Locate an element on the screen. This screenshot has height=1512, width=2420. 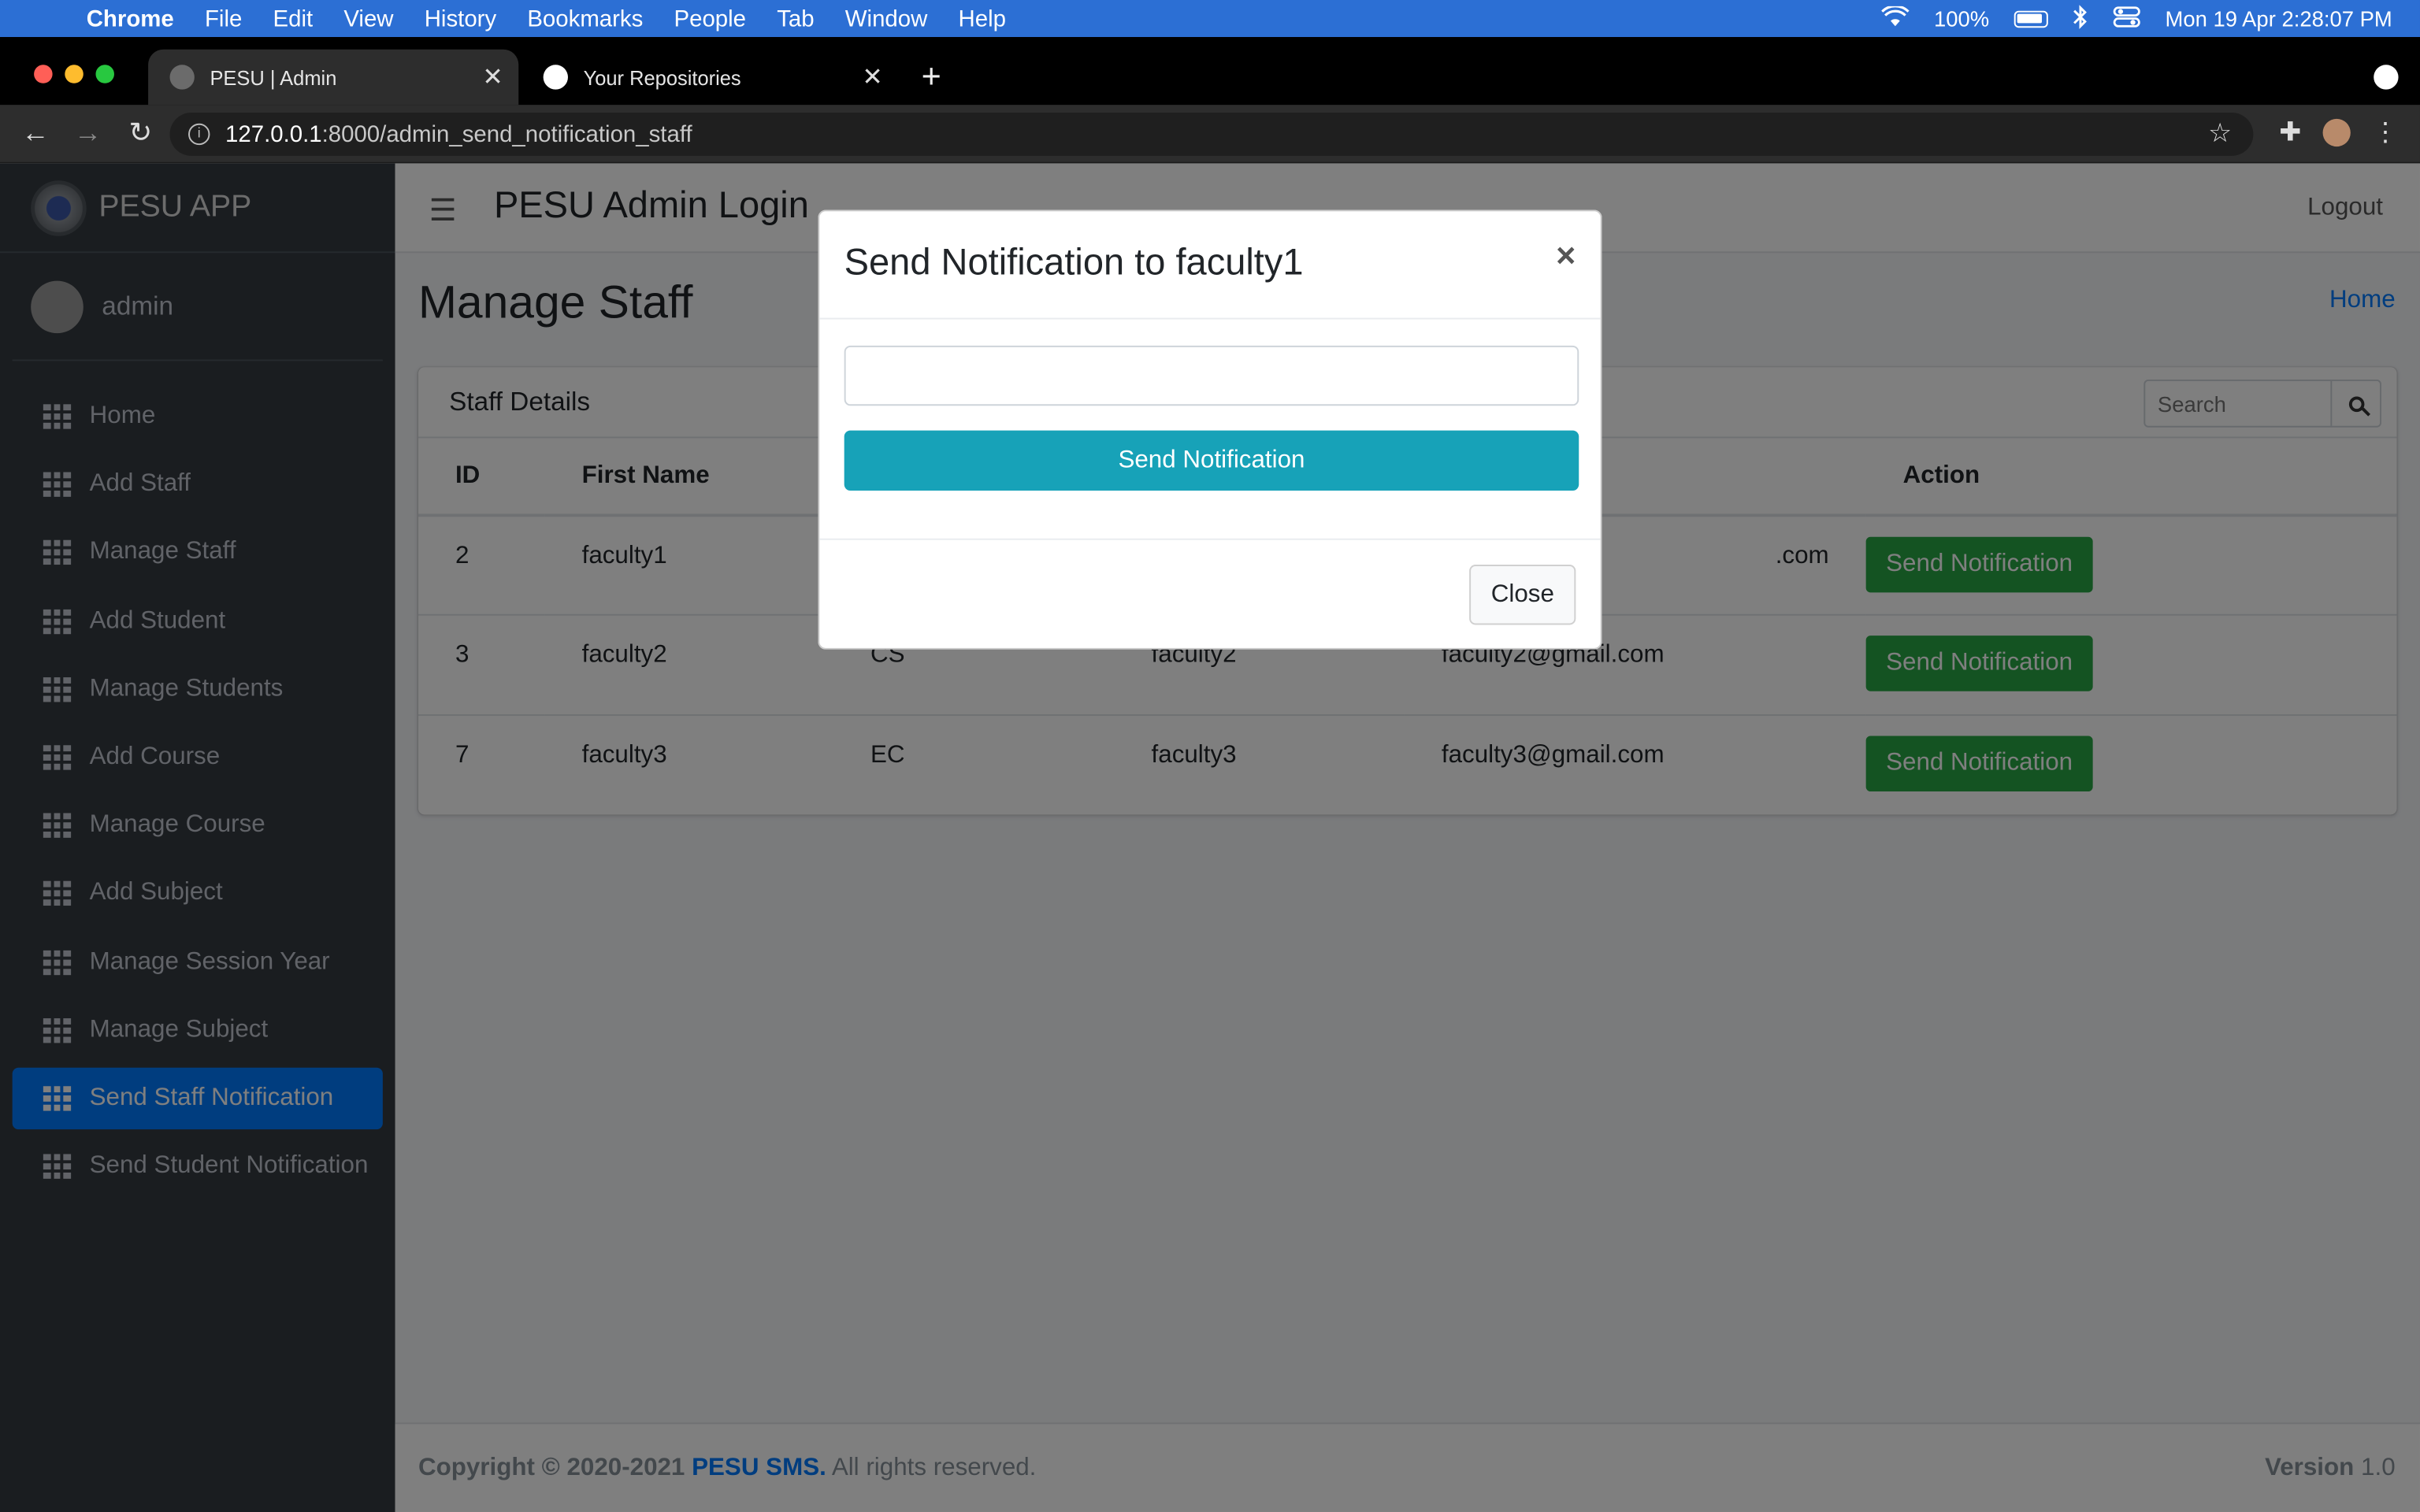
minimize-window-button is located at coordinates (74, 74).